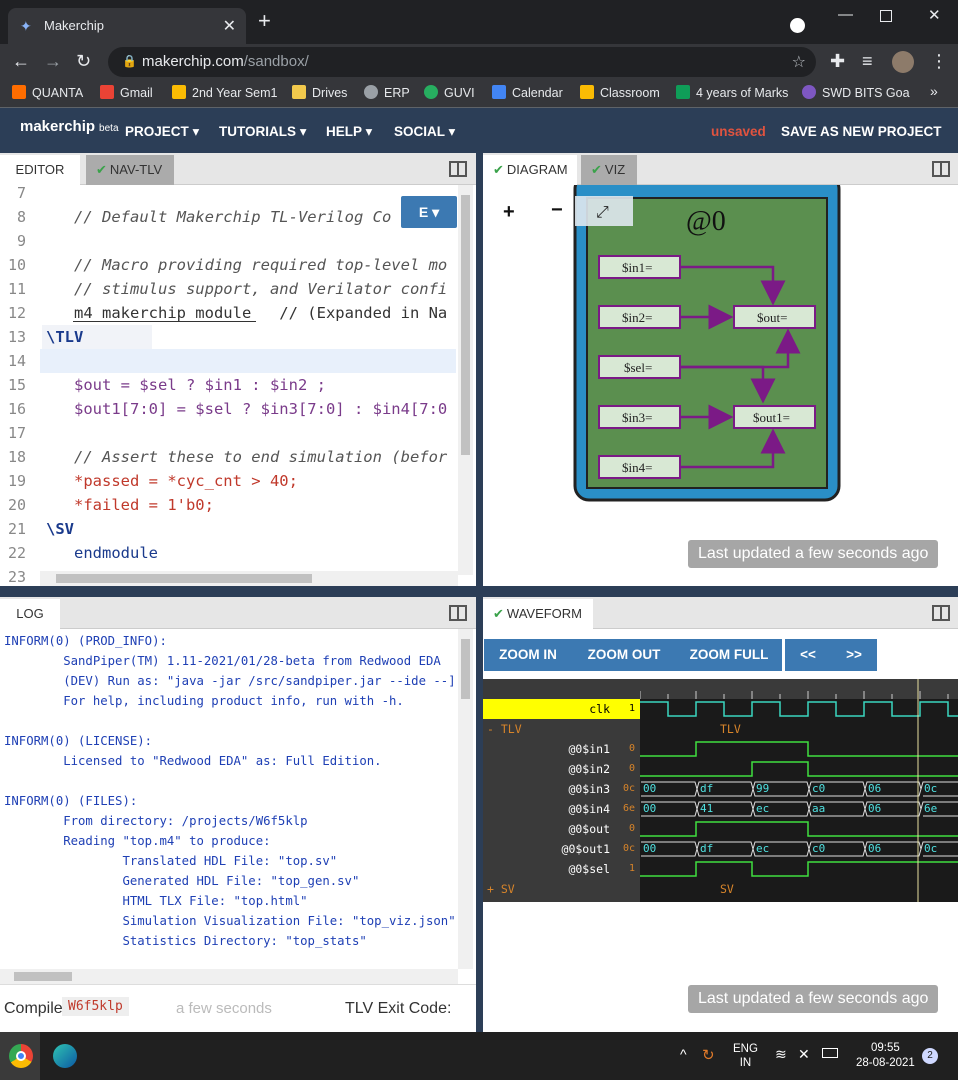 The width and height of the screenshot is (958, 1080). What do you see at coordinates (903, 62) in the screenshot?
I see `profile-avatar` at bounding box center [903, 62].